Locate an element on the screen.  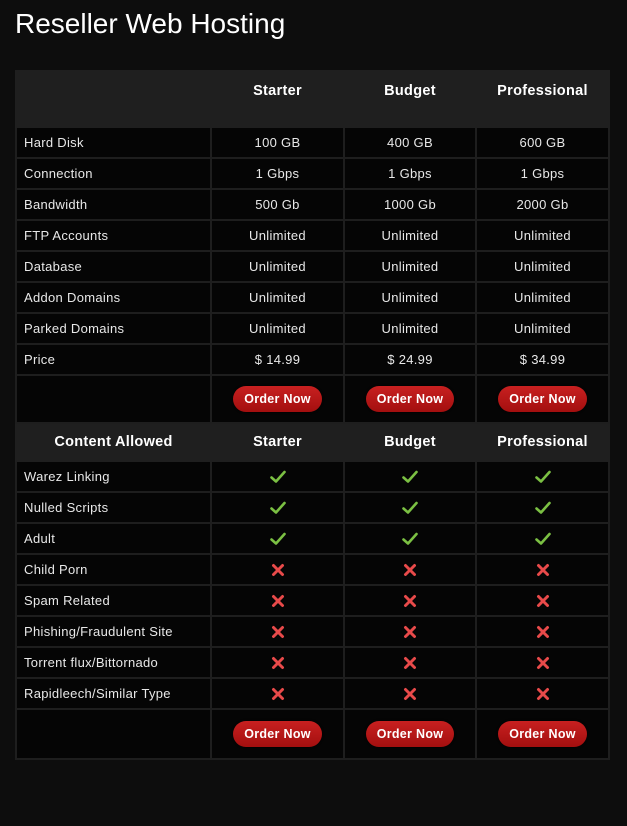
content-label: Nulled Scripts is located at coordinates (113, 507).